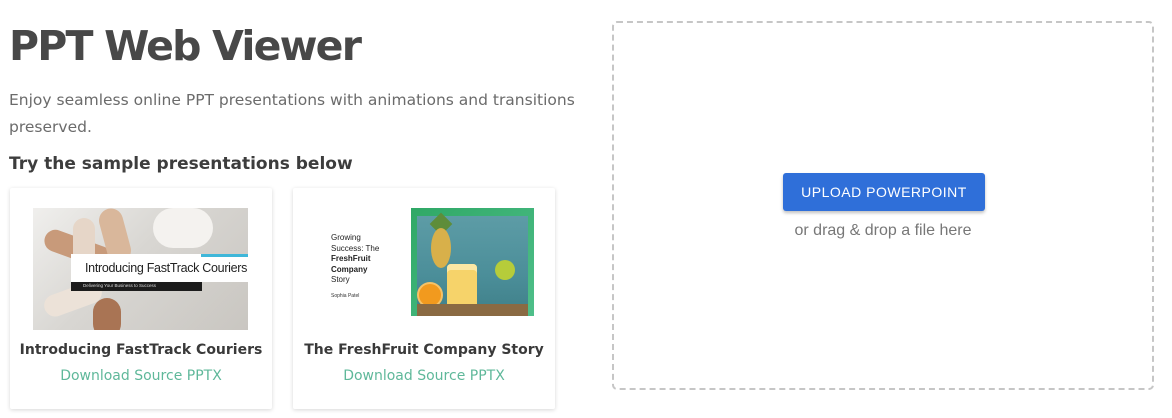 This screenshot has height=418, width=1172. Describe the element at coordinates (120, 285) in the screenshot. I see `slide-subtitle: Delivering Your Business to Success` at that location.